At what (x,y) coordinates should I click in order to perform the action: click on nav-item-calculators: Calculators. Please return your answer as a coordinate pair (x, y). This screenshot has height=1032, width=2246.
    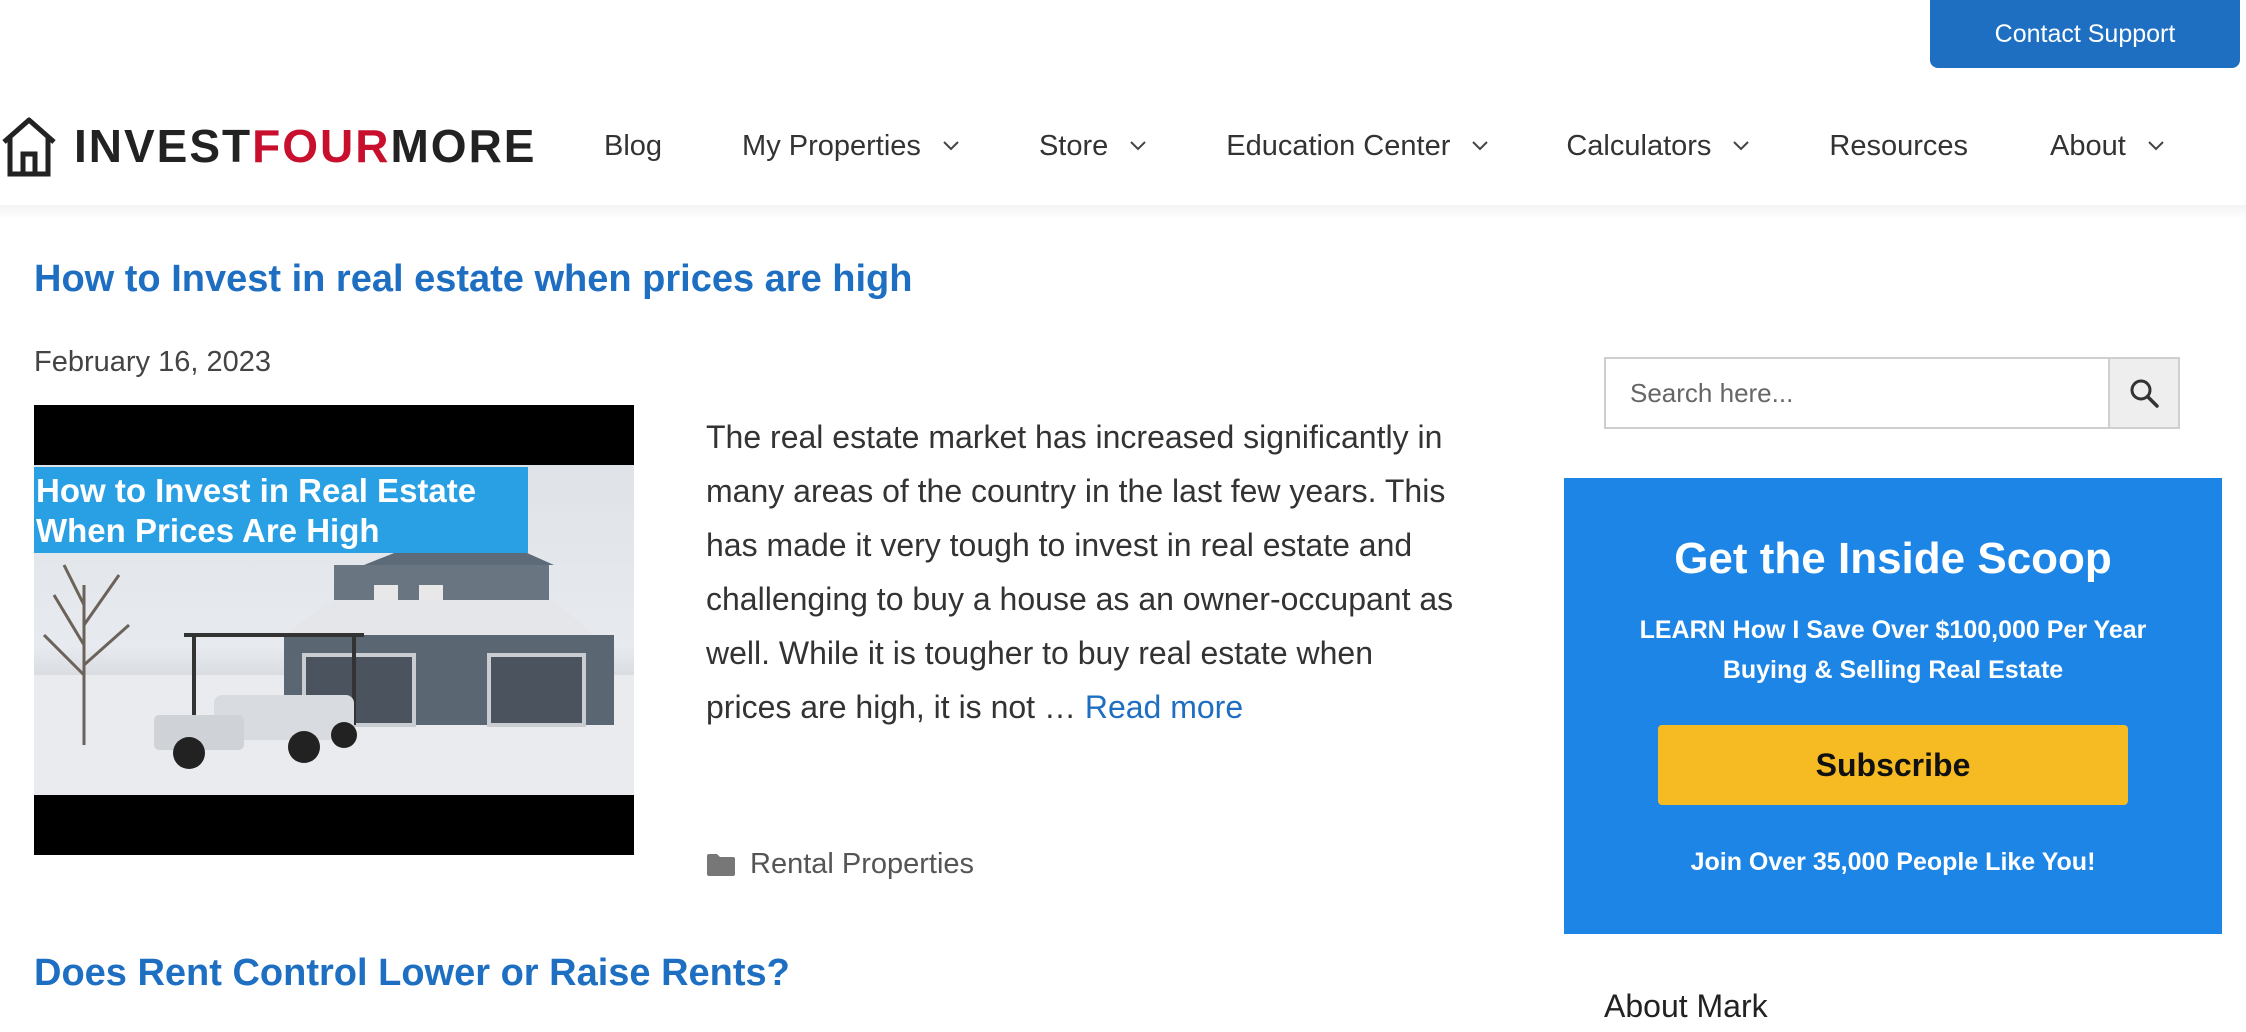
    Looking at the image, I should click on (1658, 146).